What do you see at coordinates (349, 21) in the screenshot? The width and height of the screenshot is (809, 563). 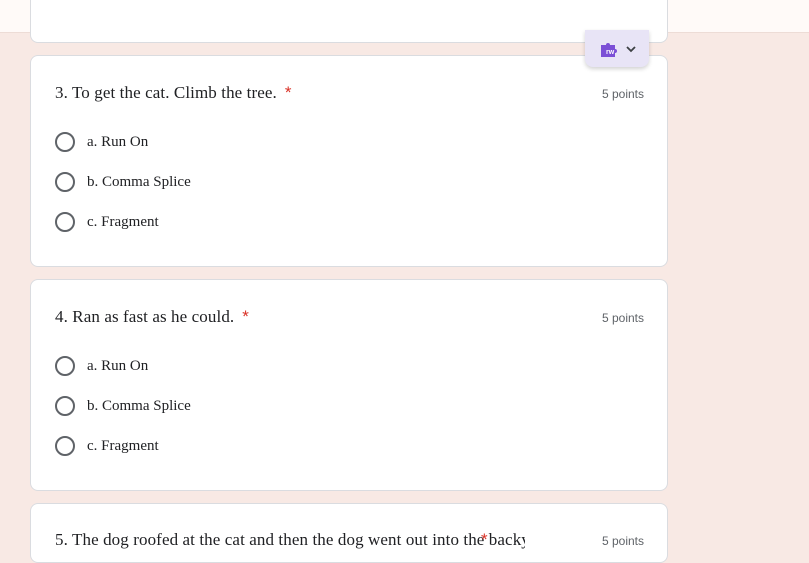 I see `previous-question-card` at bounding box center [349, 21].